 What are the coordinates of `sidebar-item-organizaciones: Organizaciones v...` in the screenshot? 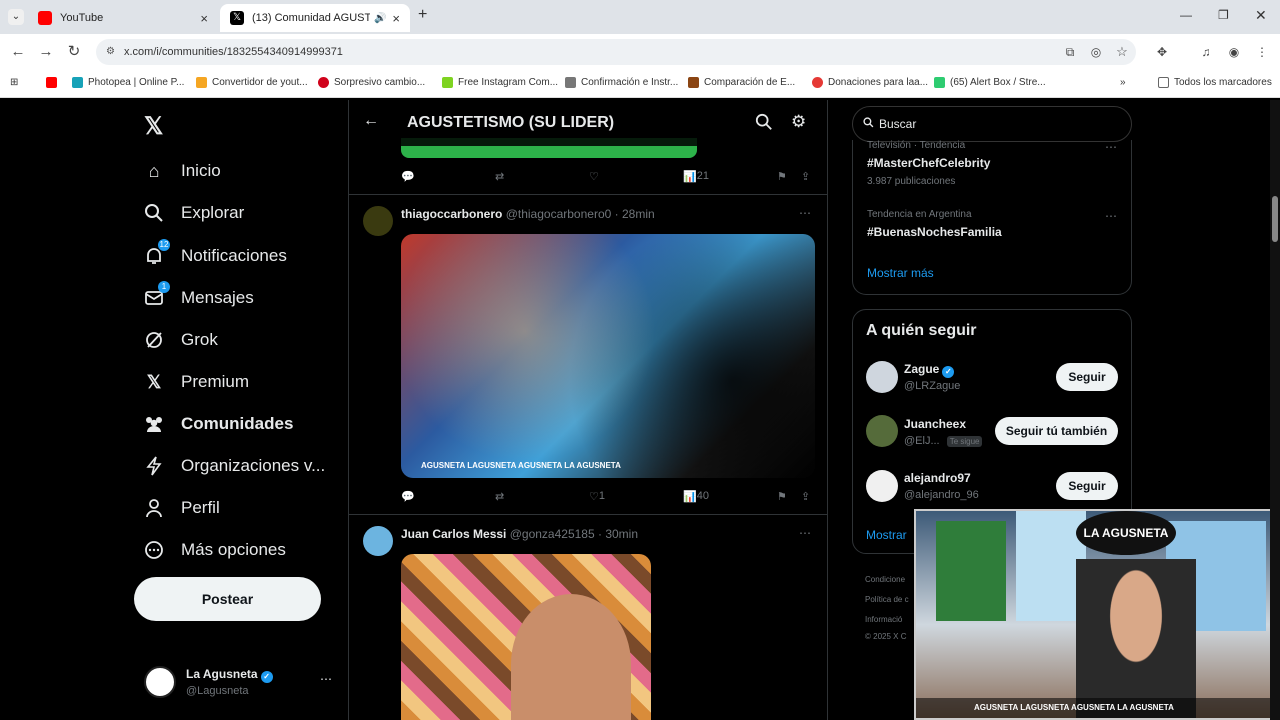 It's located at (233, 466).